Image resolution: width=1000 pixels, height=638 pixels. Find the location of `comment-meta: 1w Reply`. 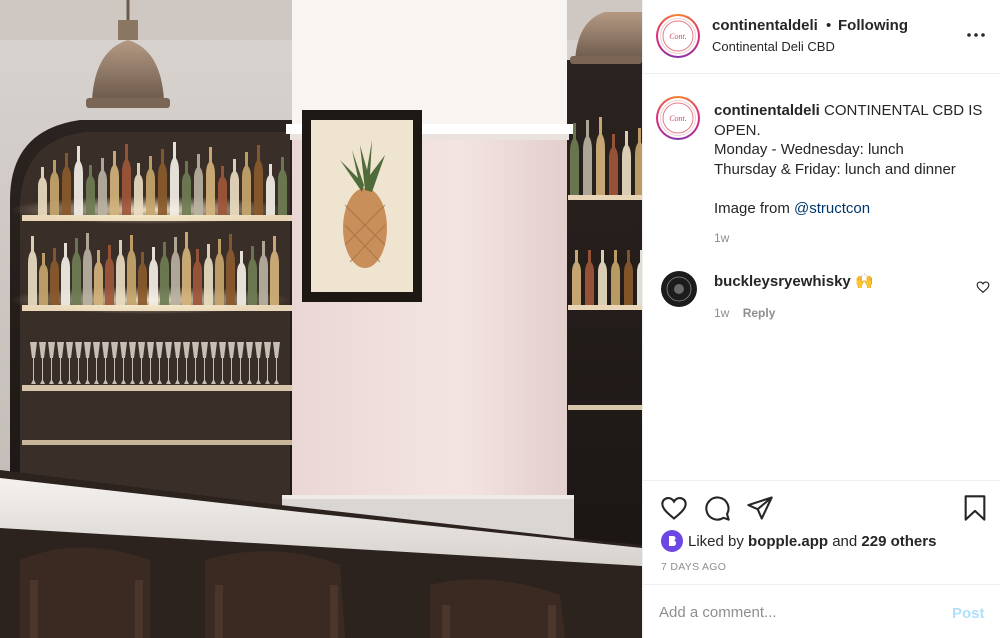

comment-meta: 1w Reply is located at coordinates (749, 313).